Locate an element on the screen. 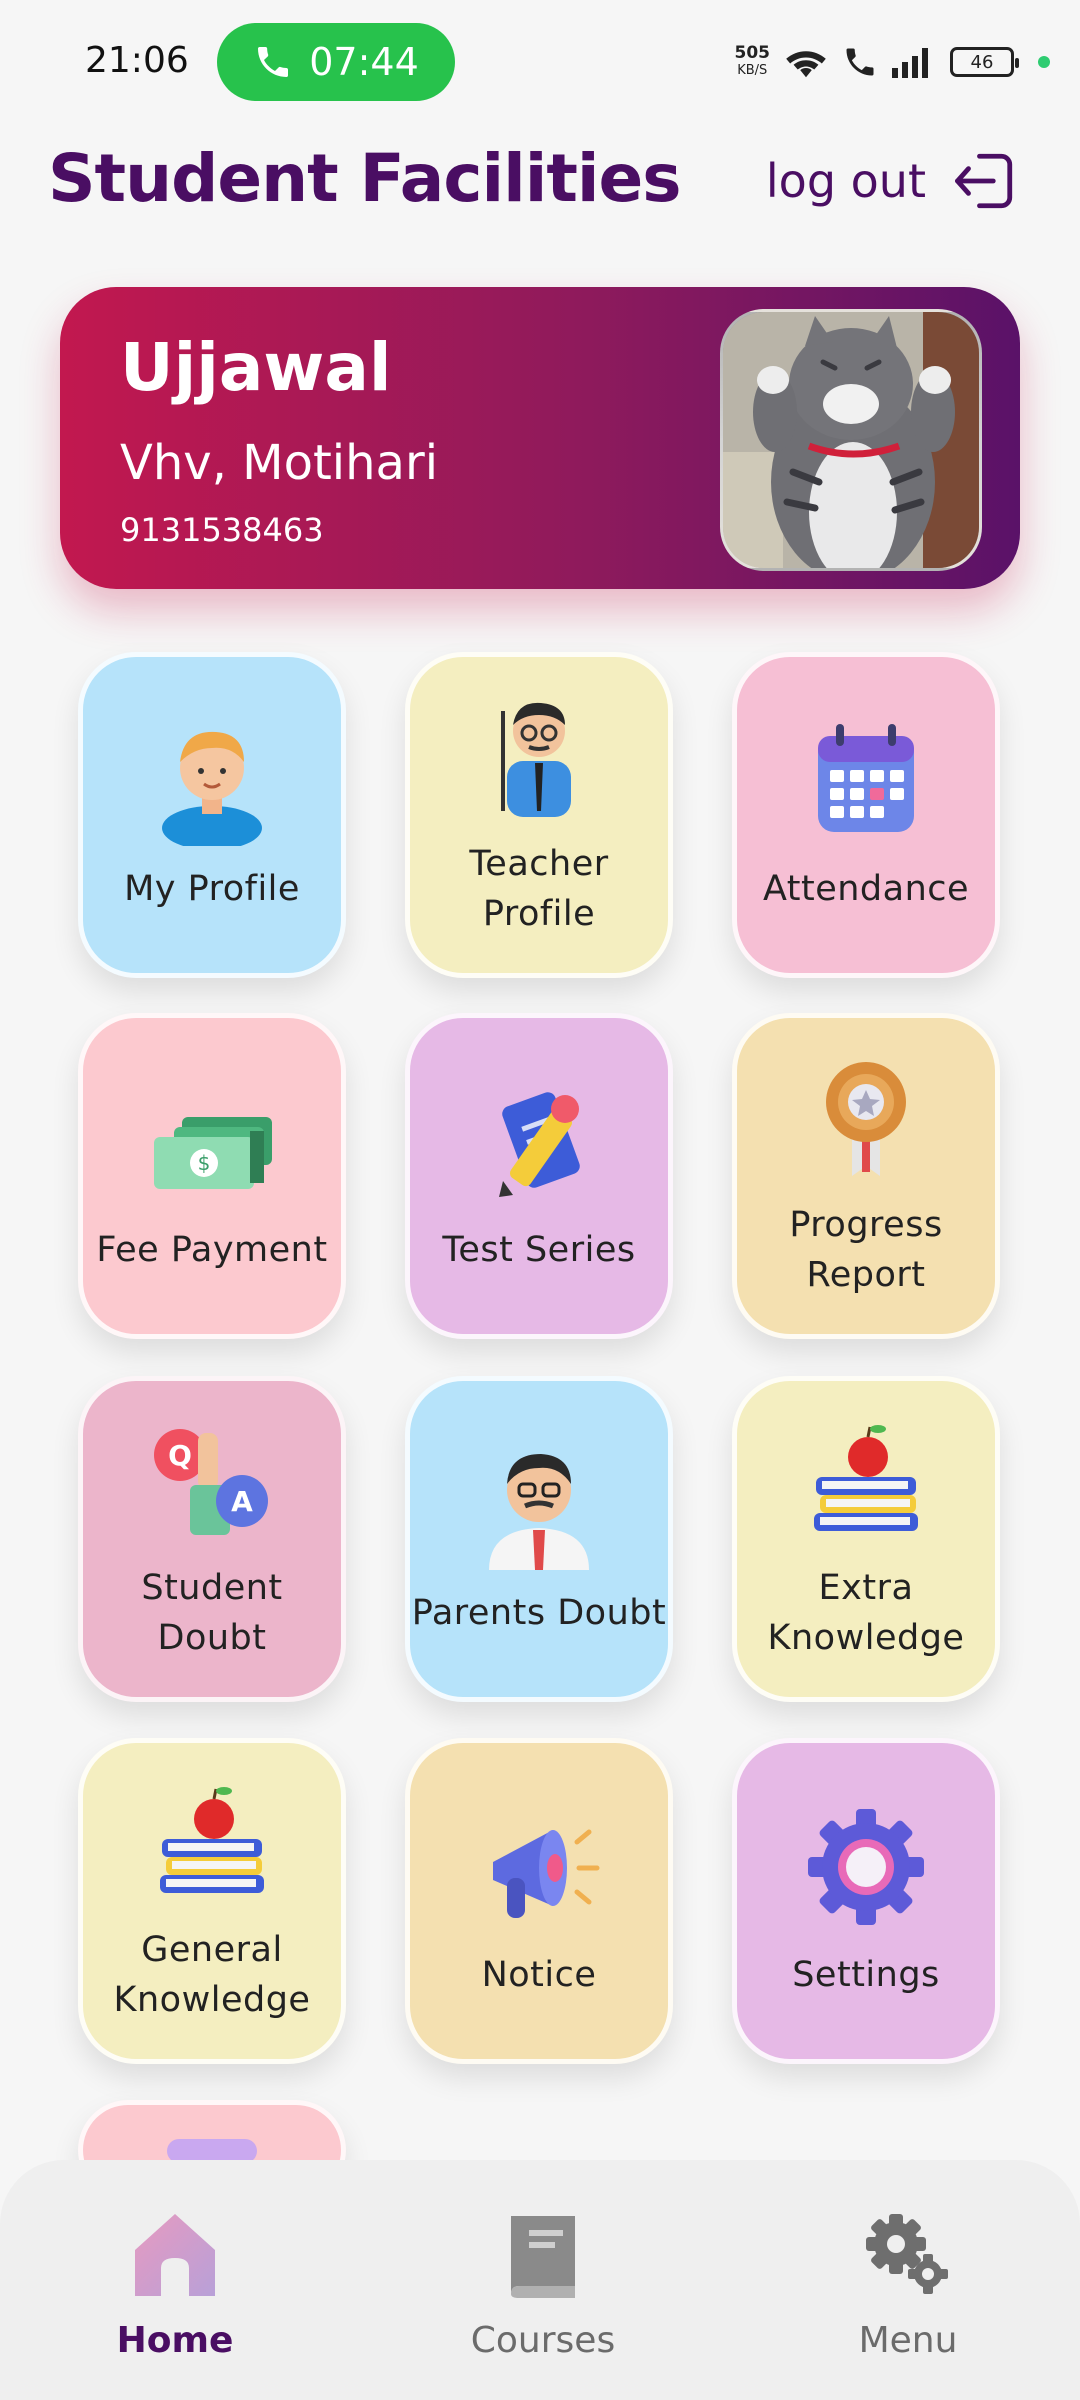 The height and width of the screenshot is (2400, 1080). wifi-call-icon is located at coordinates (860, 62).